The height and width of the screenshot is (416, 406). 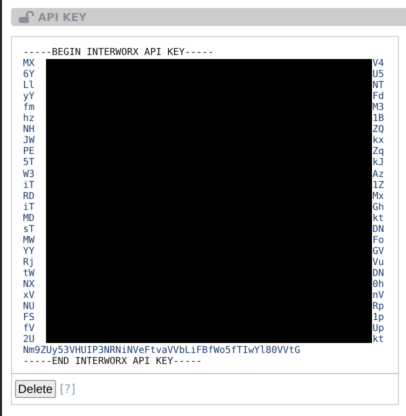 I want to click on key-text: Gh, so click(x=378, y=207).